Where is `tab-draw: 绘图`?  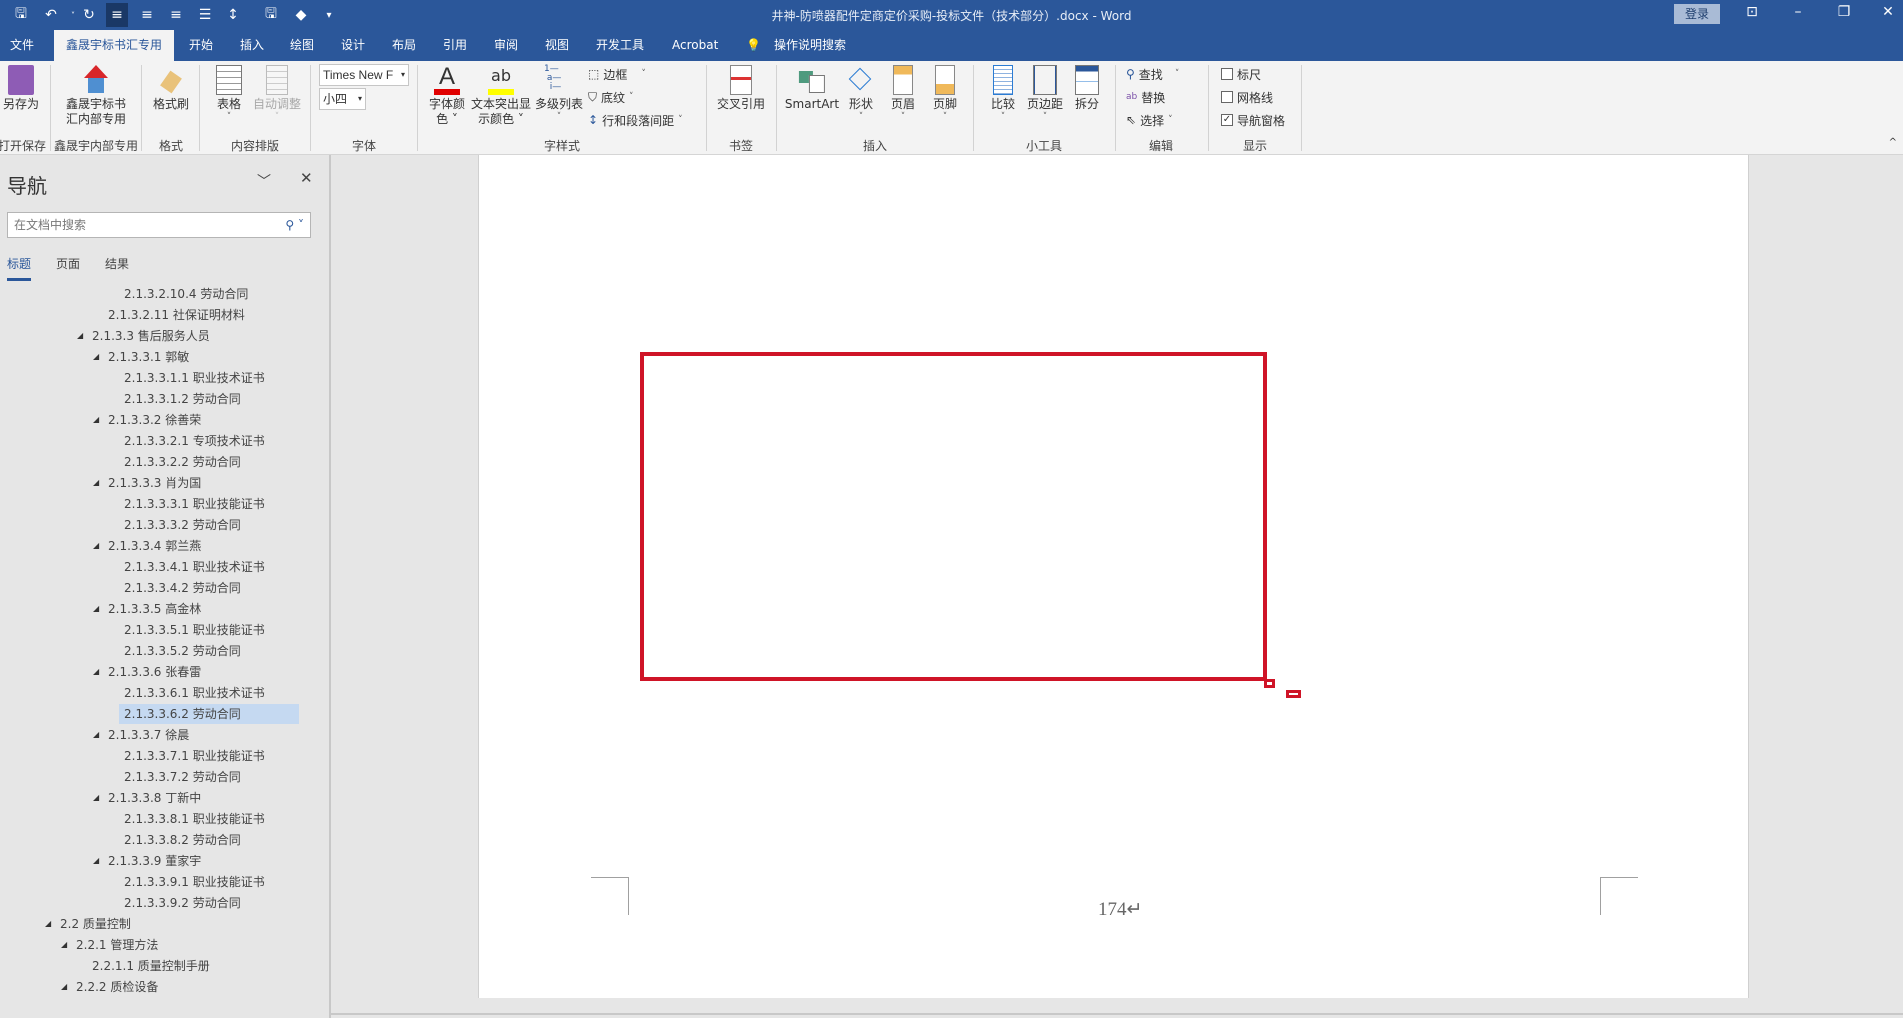
tab-draw: 绘图 is located at coordinates (302, 45).